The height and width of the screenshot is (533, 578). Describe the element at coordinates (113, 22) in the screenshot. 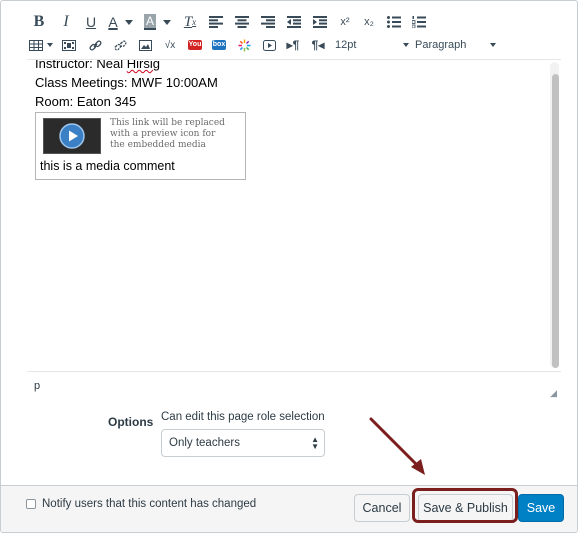

I see `font-color-icon: A` at that location.